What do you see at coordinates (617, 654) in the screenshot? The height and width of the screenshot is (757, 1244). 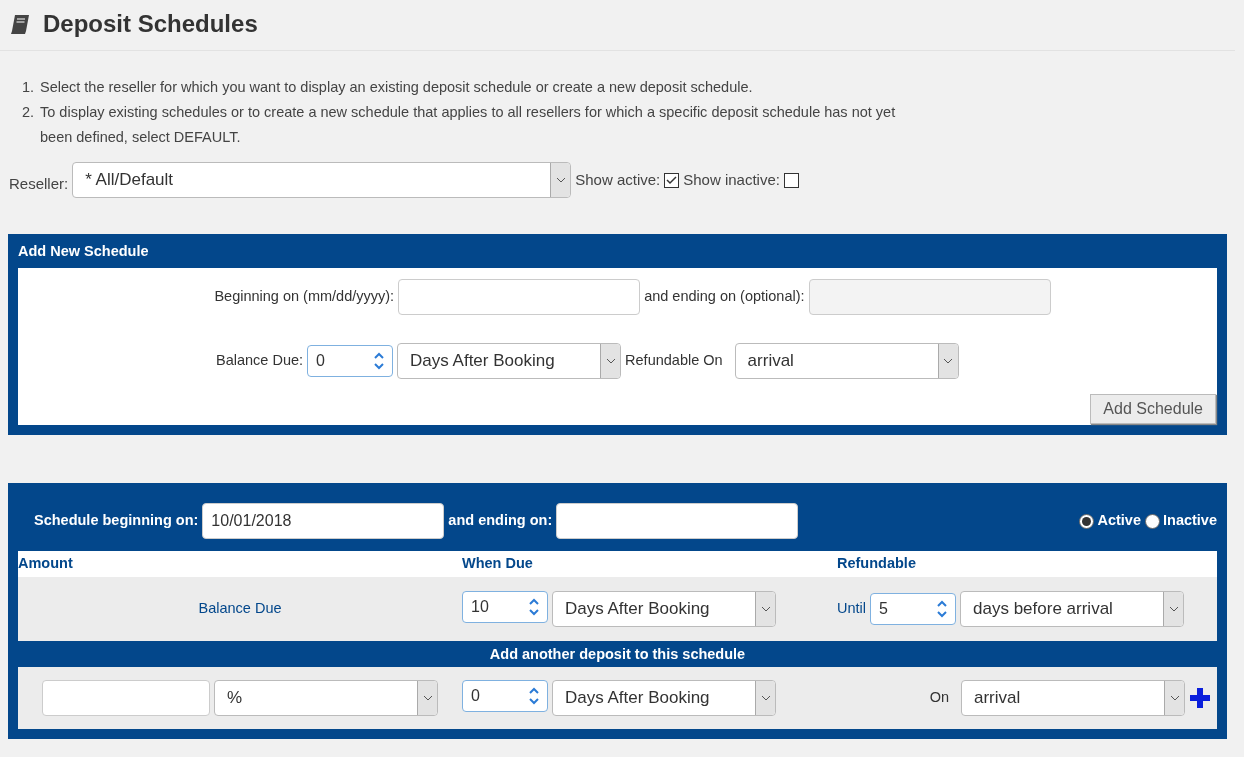 I see `section-title: Add another deposit to this schedule` at bounding box center [617, 654].